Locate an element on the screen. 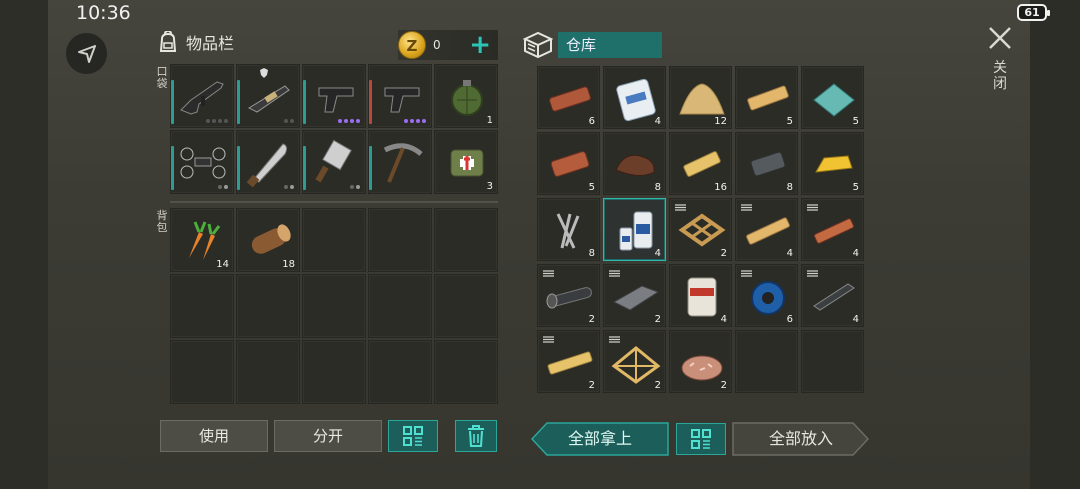 The image size is (1080, 489). backpack-icon is located at coordinates (168, 41).